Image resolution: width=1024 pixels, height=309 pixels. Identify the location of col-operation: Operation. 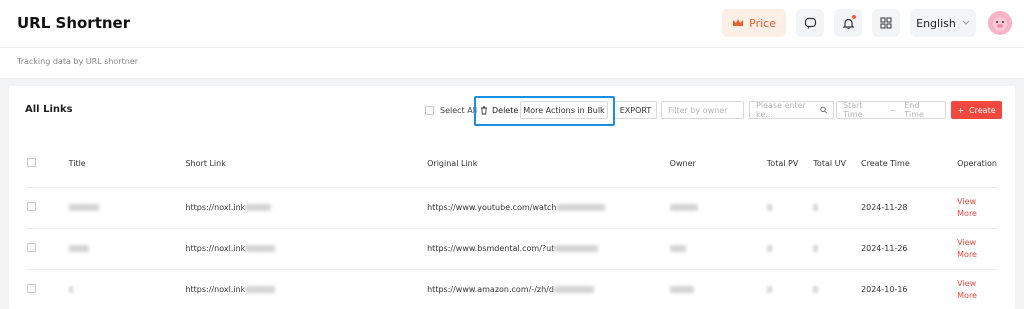
(977, 164).